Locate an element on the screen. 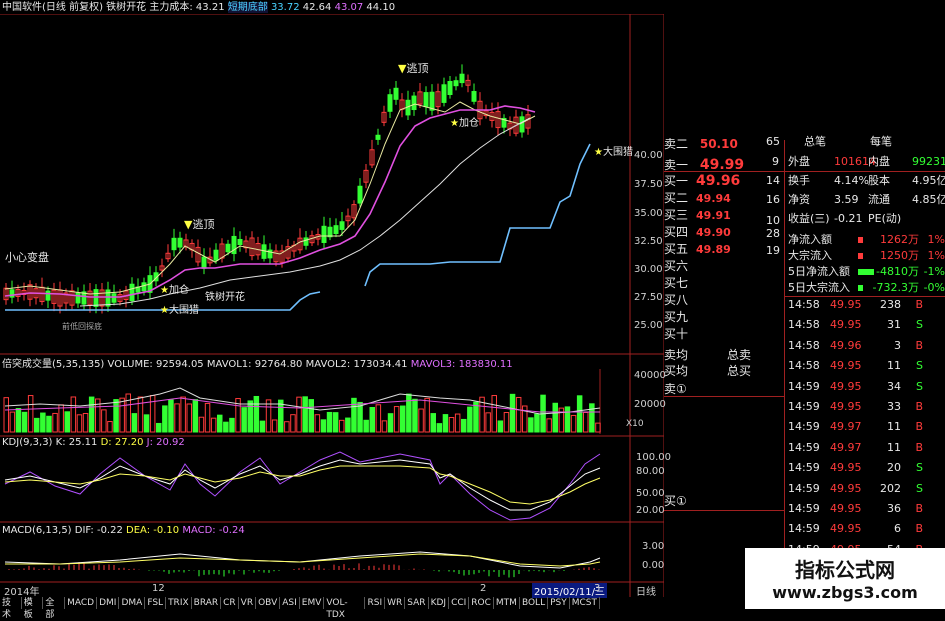 The image size is (945, 621). fund-flow-row: 净流入额 1262万 1% is located at coordinates (866, 240).